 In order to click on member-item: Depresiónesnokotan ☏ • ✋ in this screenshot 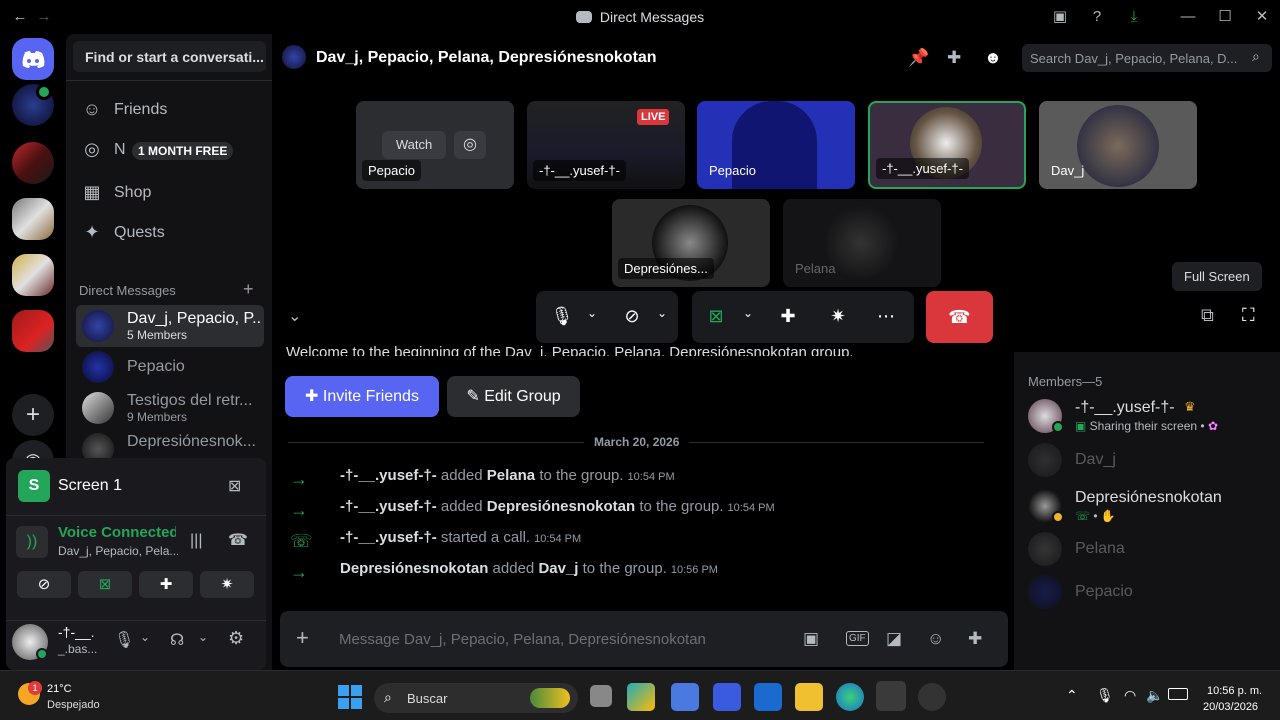, I will do `click(1148, 508)`.